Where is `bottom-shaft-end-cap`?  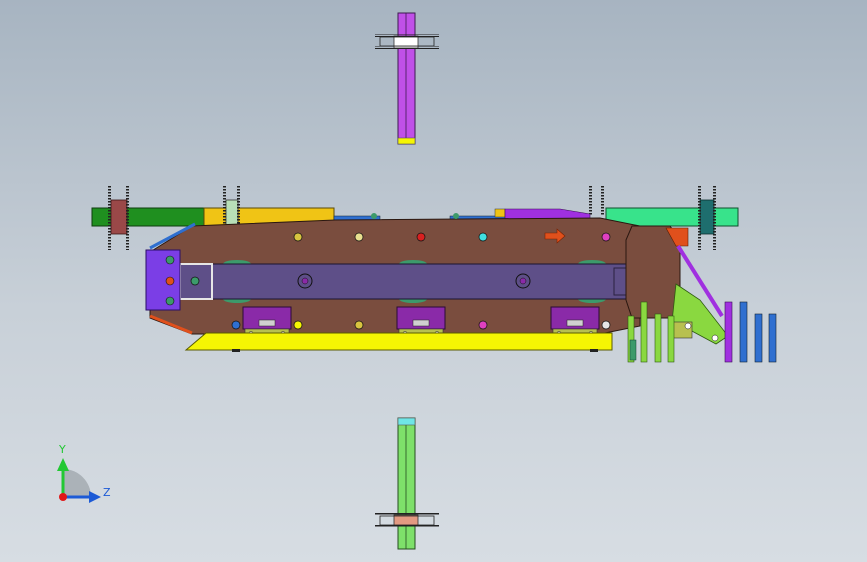
bottom-shaft-end-cap is located at coordinates (406, 421).